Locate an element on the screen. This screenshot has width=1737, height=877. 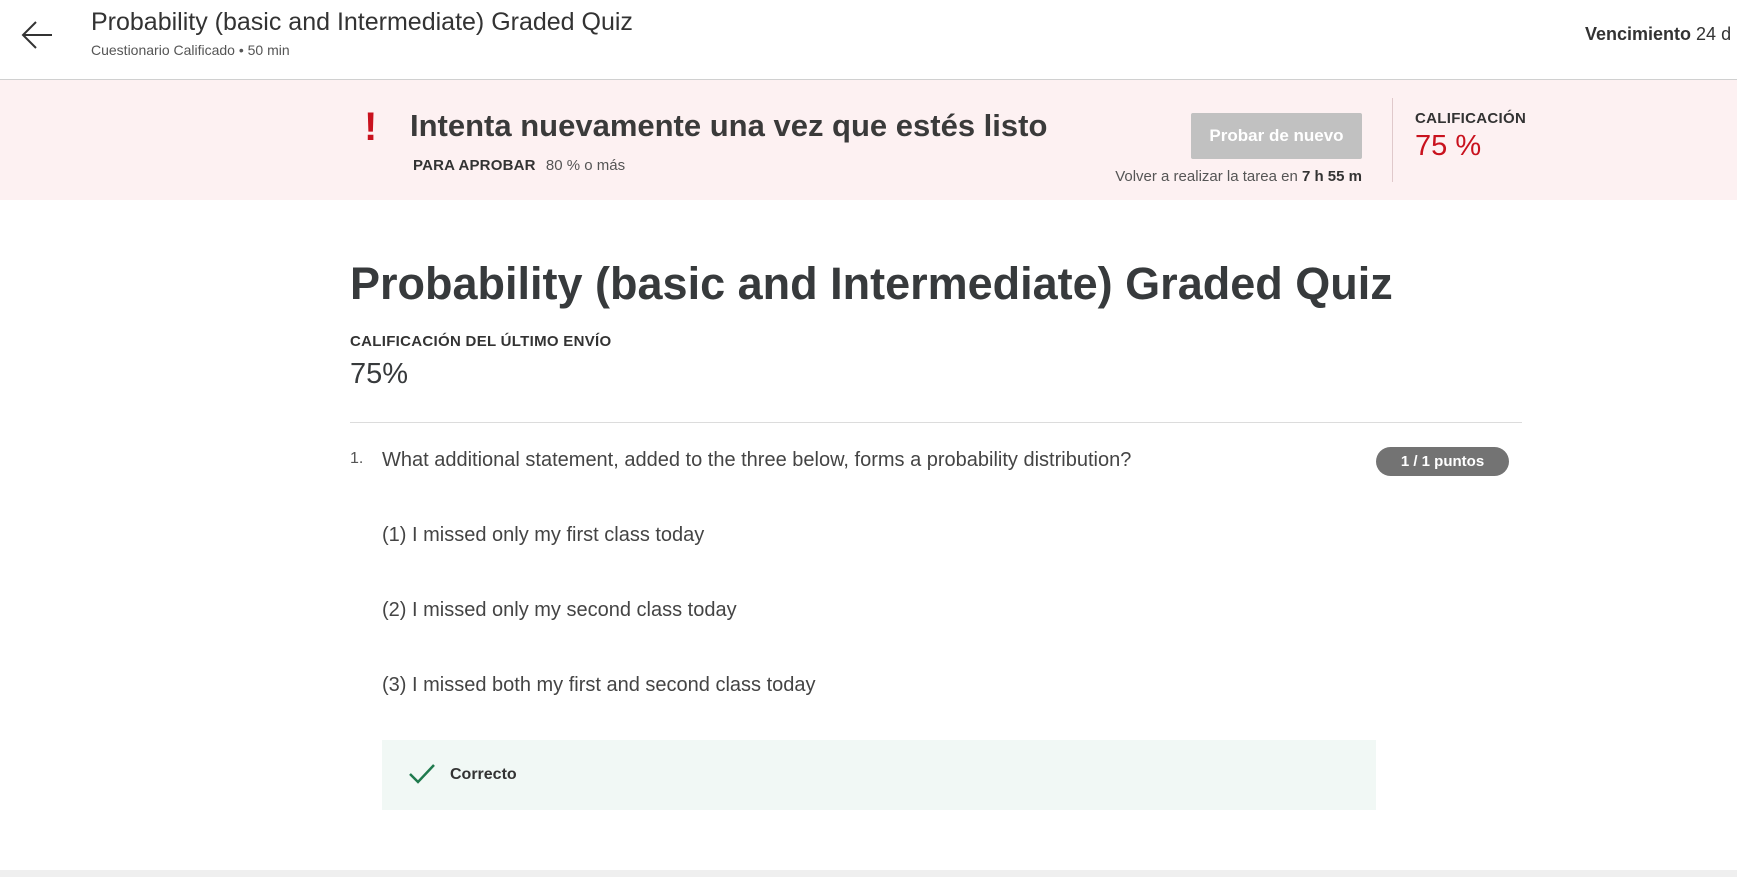
header-subtitle: Cuestionario Calificado • 50 min is located at coordinates (190, 50).